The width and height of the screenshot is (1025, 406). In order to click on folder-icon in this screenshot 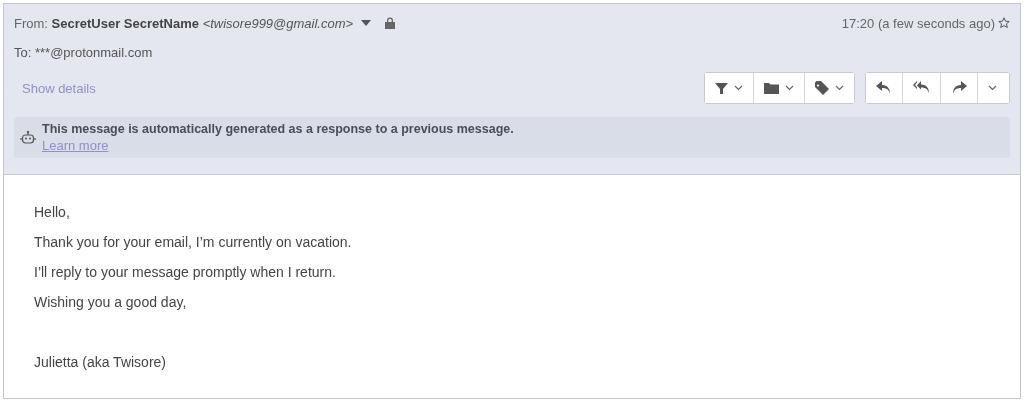, I will do `click(771, 88)`.